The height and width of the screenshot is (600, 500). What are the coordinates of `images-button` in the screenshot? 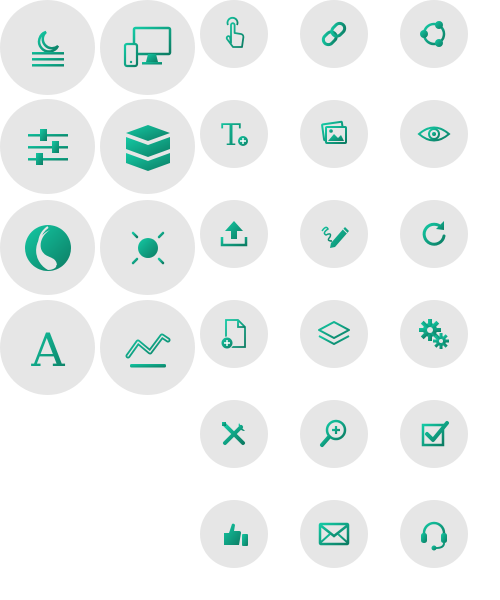 It's located at (334, 134).